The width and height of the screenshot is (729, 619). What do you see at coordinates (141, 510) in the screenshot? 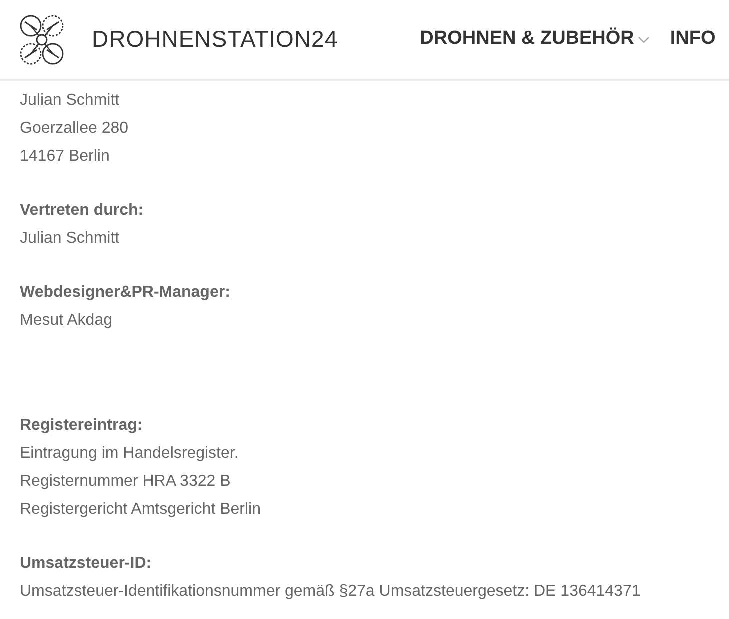
I see `text-line: Registergericht Amtsgericht Berlin` at bounding box center [141, 510].